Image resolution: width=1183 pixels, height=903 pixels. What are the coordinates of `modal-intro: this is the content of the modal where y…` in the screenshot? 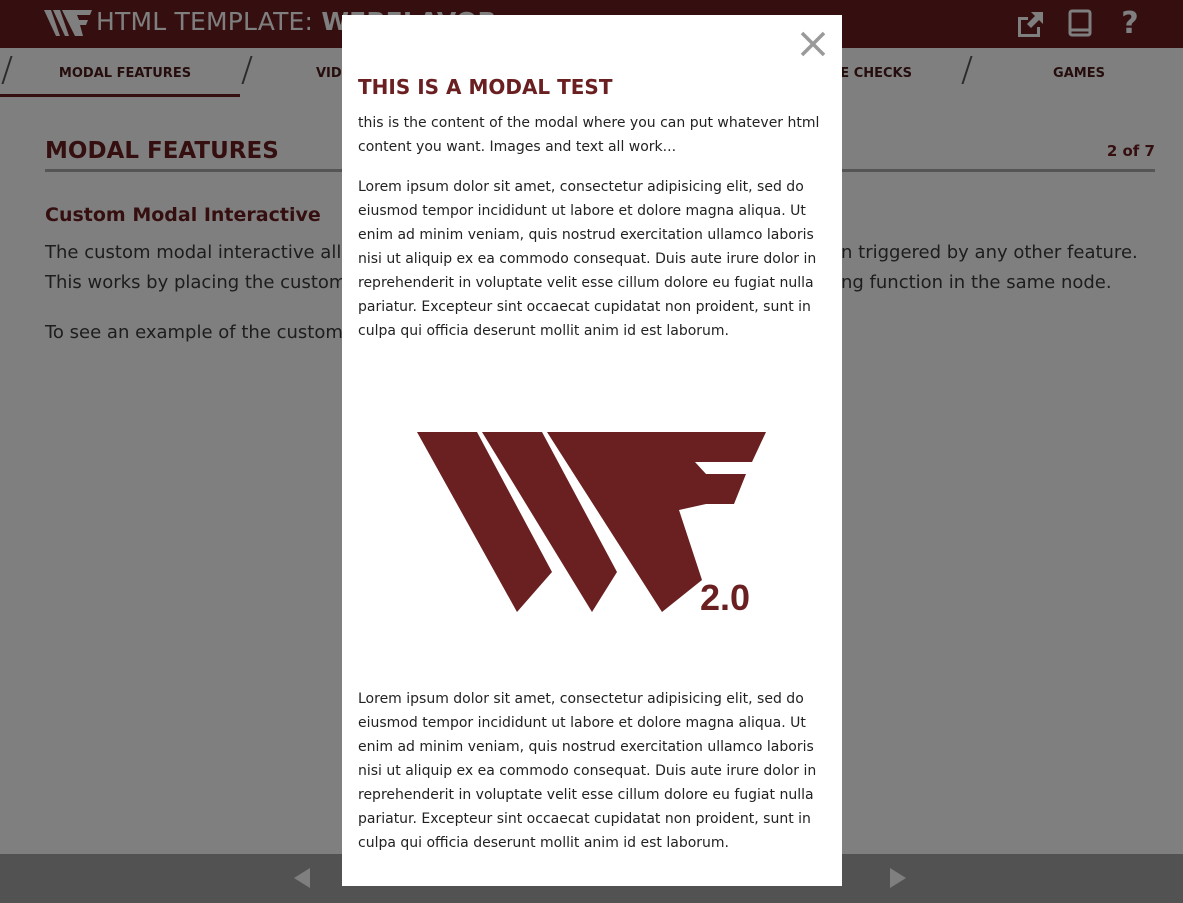 It's located at (589, 135).